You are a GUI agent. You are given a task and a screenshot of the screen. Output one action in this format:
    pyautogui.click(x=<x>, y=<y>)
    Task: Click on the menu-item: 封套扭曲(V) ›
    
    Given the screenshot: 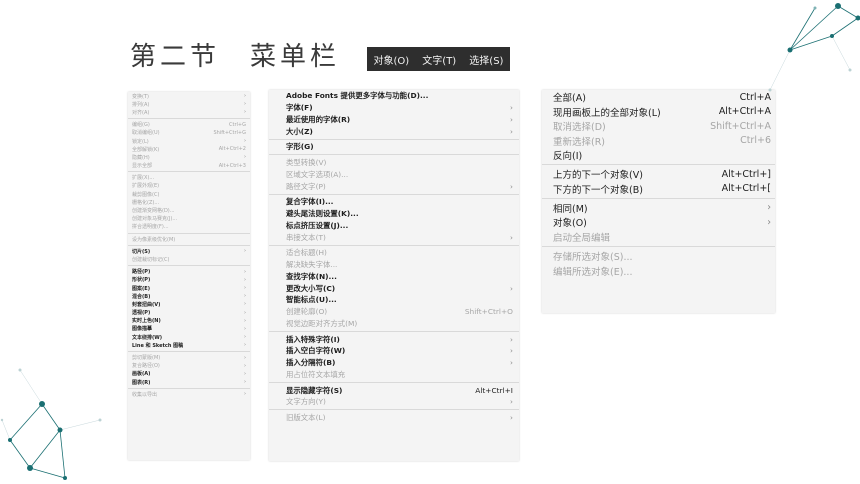 What is the action you would take?
    pyautogui.click(x=189, y=304)
    